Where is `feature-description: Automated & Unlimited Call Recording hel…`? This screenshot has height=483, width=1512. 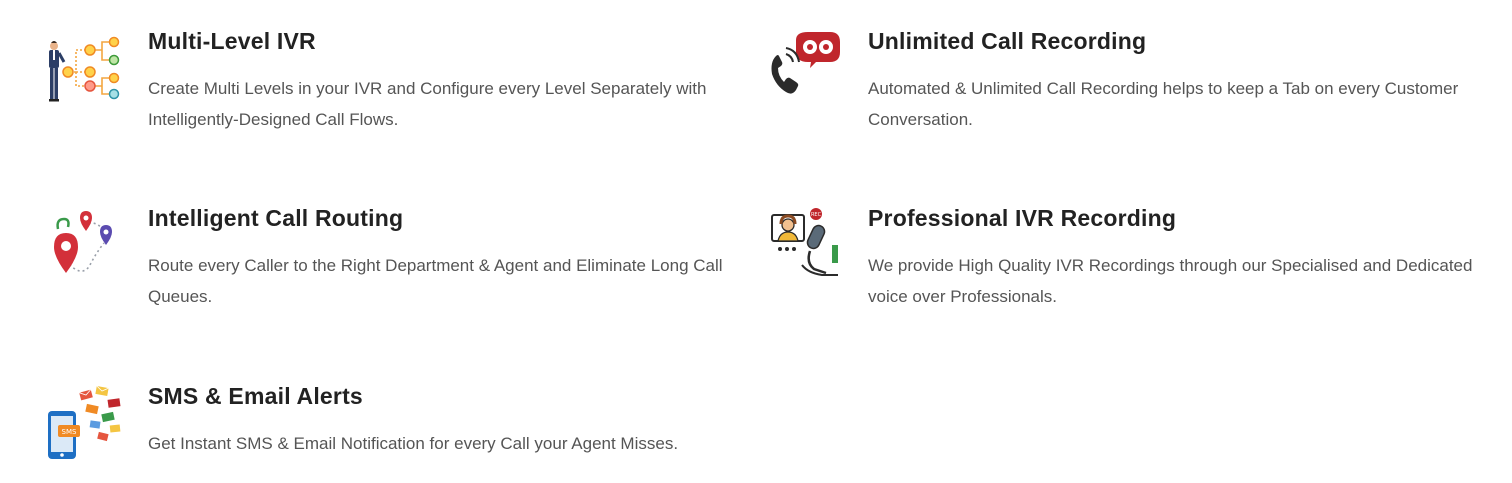
feature-description: Automated & Unlimited Call Recording hel… is located at coordinates (1163, 104).